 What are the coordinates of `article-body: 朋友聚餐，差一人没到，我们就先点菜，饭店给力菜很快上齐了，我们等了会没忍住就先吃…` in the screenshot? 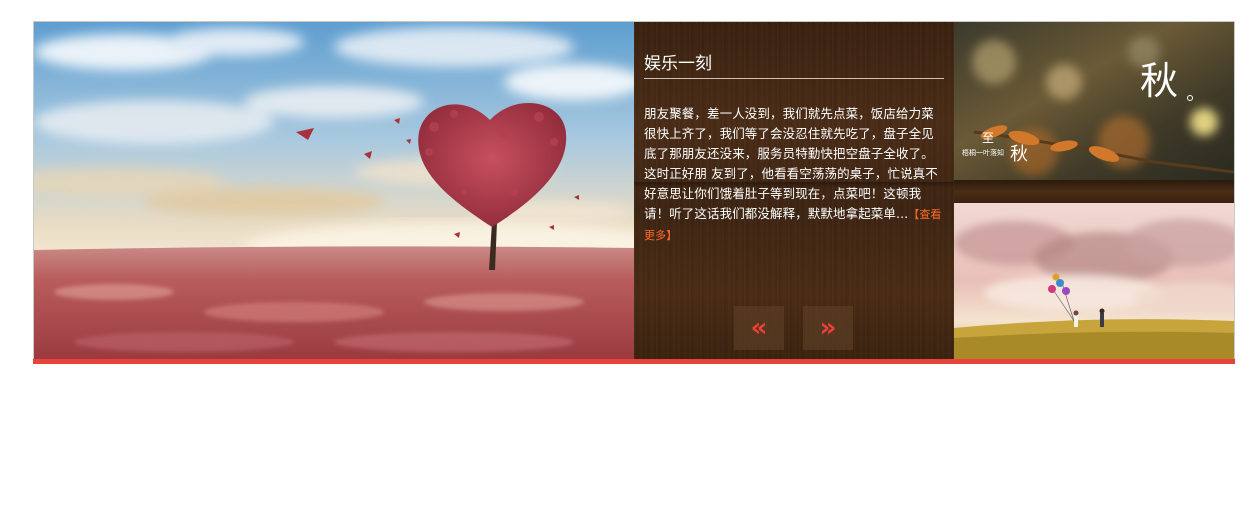 It's located at (795, 175).